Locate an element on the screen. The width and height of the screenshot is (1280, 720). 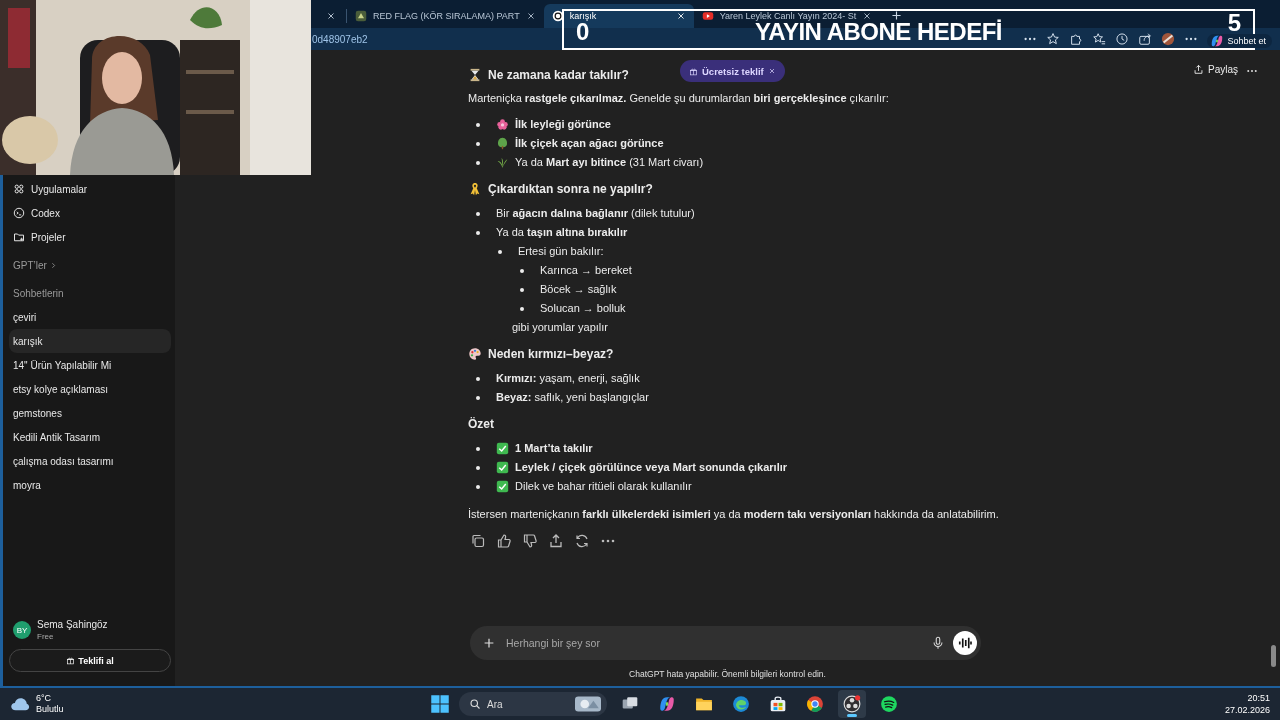
chrome-browser-icon is located at coordinates (815, 704).